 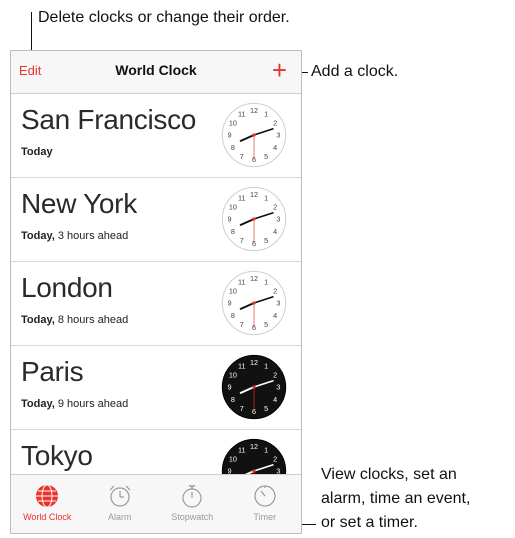 I want to click on callout-tabs-line2: alarm, time an event,, so click(x=396, y=498).